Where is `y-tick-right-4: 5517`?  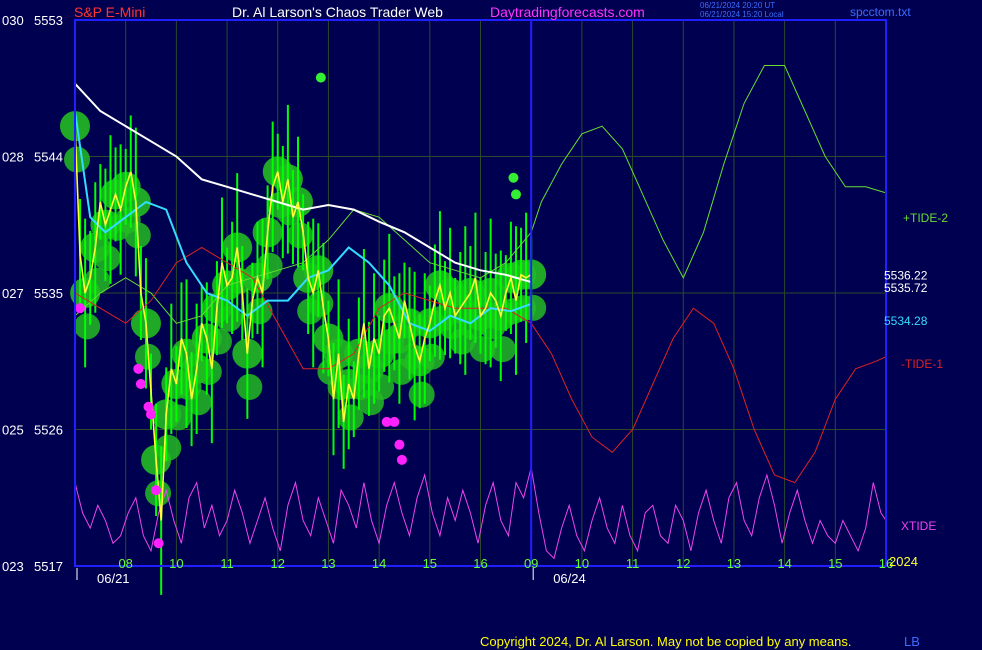 y-tick-right-4: 5517 is located at coordinates (48, 566).